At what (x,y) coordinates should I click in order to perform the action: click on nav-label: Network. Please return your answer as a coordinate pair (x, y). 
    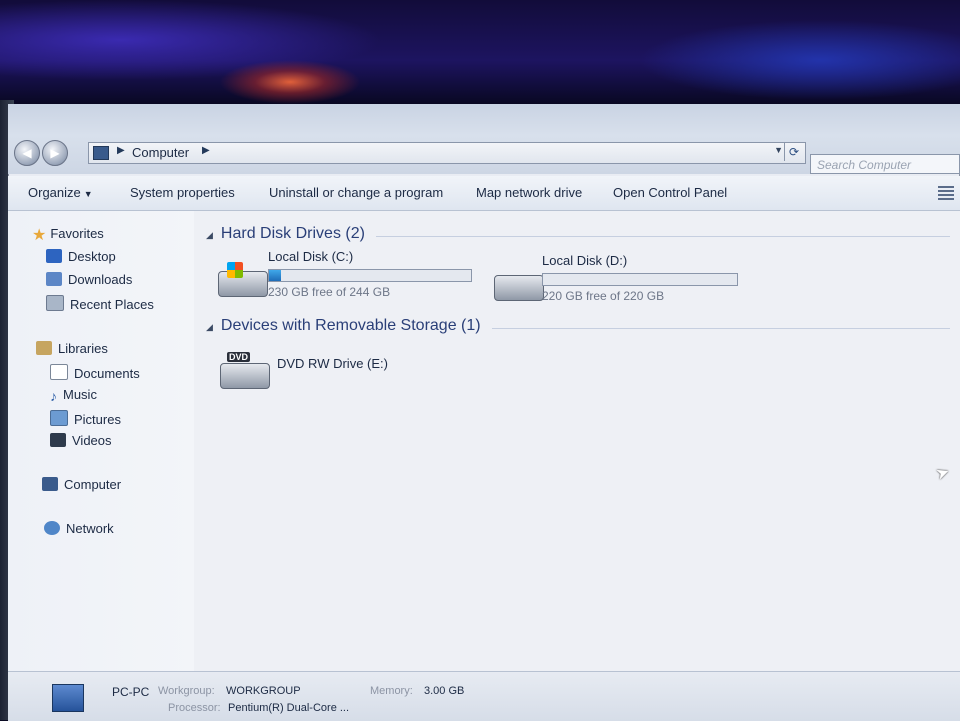
    Looking at the image, I should click on (90, 528).